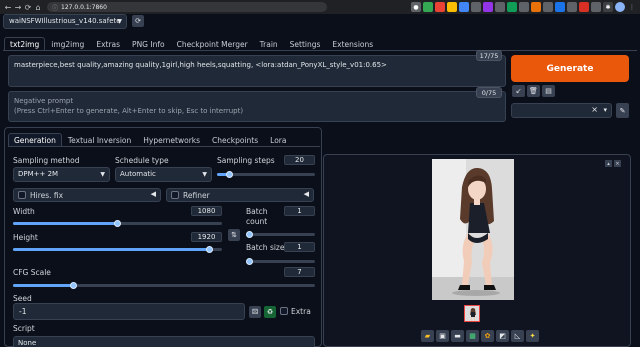 The height and width of the screenshot is (347, 640). Describe the element at coordinates (87, 195) in the screenshot. I see `hires-fix-accordion: Hires. fix ◀` at that location.